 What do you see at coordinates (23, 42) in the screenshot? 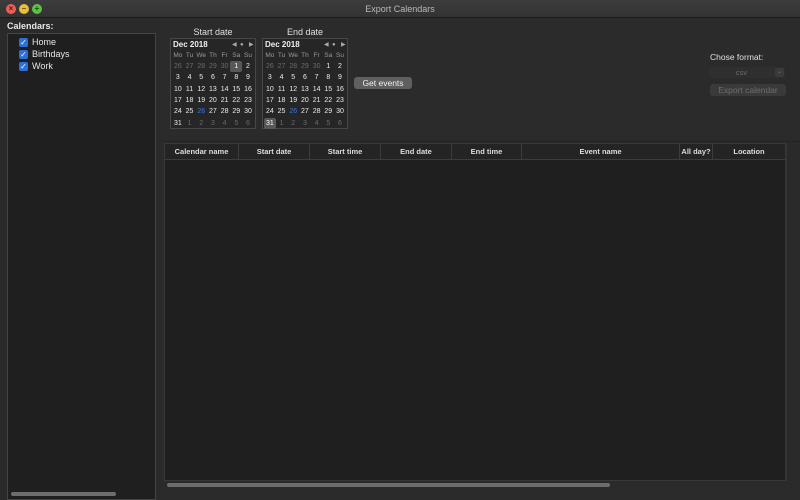
I see `calendar-checkbox-home: ✓` at bounding box center [23, 42].